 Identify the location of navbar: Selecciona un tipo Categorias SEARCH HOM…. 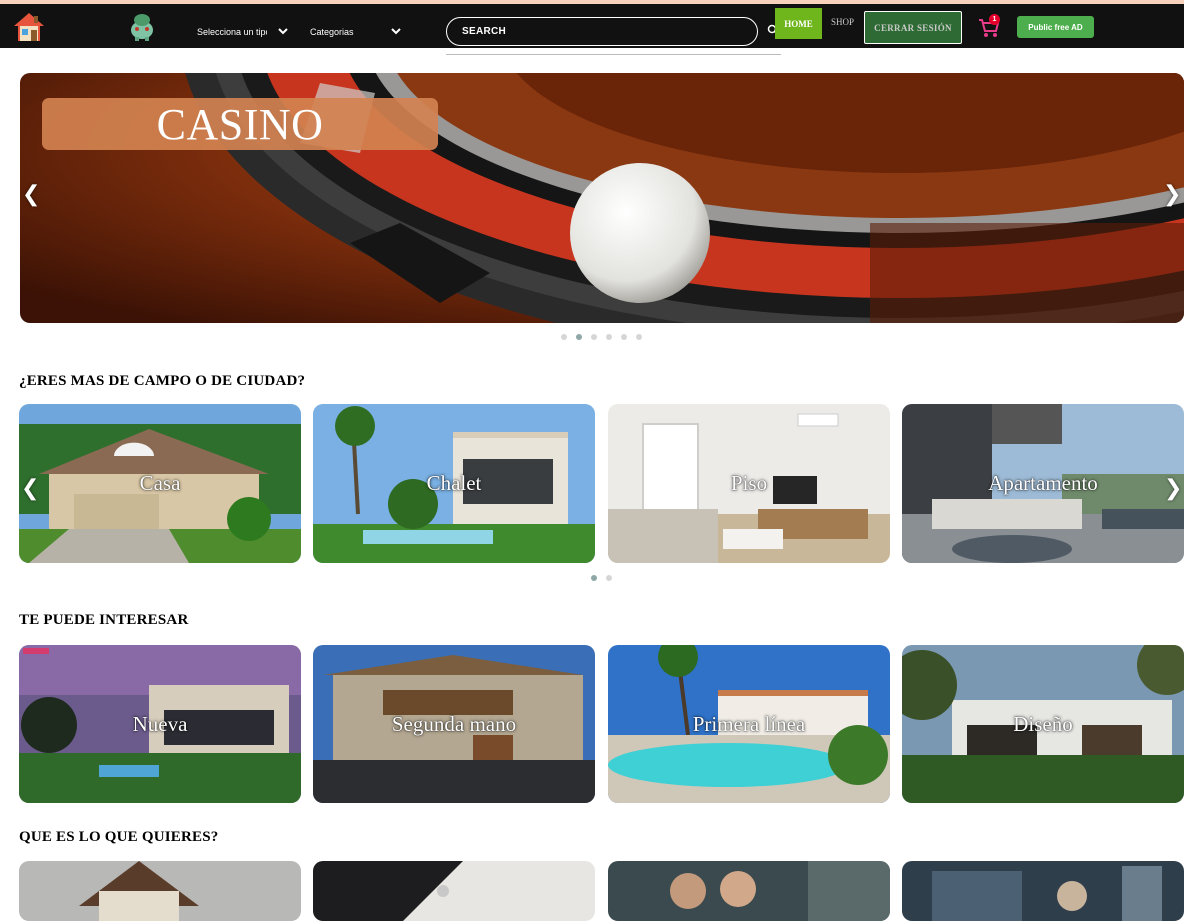
(592, 26).